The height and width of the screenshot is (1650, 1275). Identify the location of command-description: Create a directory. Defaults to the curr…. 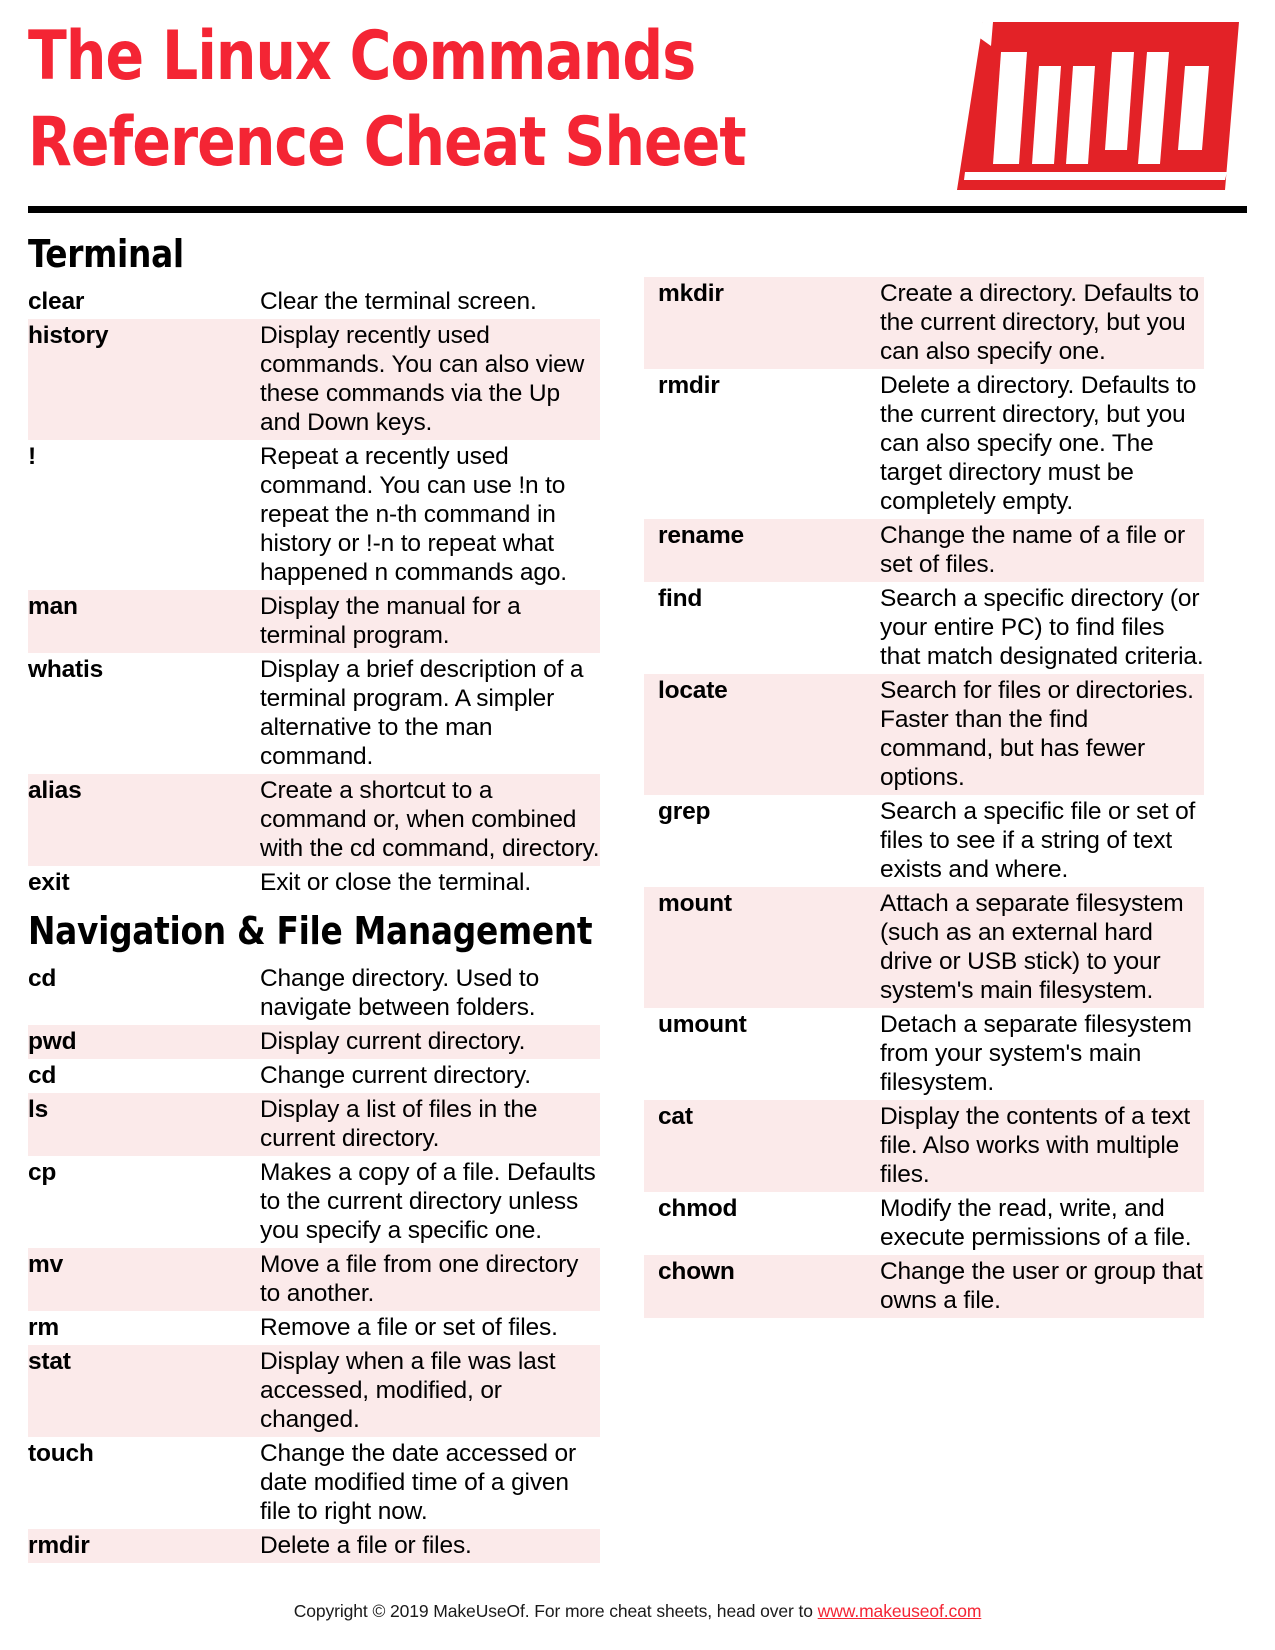
(1042, 323).